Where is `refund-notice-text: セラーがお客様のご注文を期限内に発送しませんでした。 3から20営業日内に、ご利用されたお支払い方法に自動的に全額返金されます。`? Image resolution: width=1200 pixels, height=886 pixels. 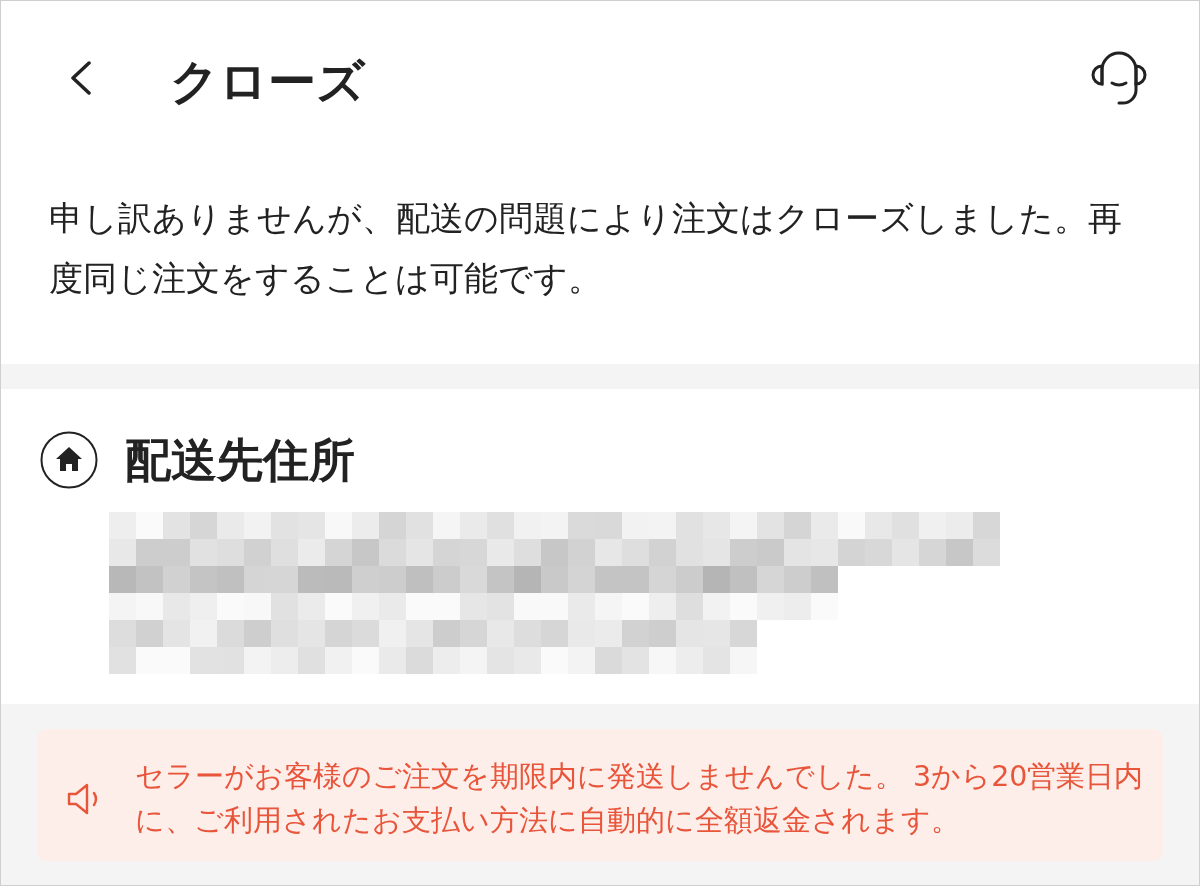
refund-notice-text: セラーがお客様のご注文を期限内に発送しませんでした。 3から20営業日内に、ご利用されたお支払い方法に自動的に全額返金されます。 is located at coordinates (640, 799).